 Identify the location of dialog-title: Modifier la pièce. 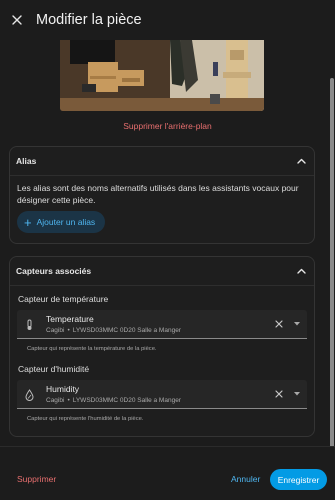
(89, 20).